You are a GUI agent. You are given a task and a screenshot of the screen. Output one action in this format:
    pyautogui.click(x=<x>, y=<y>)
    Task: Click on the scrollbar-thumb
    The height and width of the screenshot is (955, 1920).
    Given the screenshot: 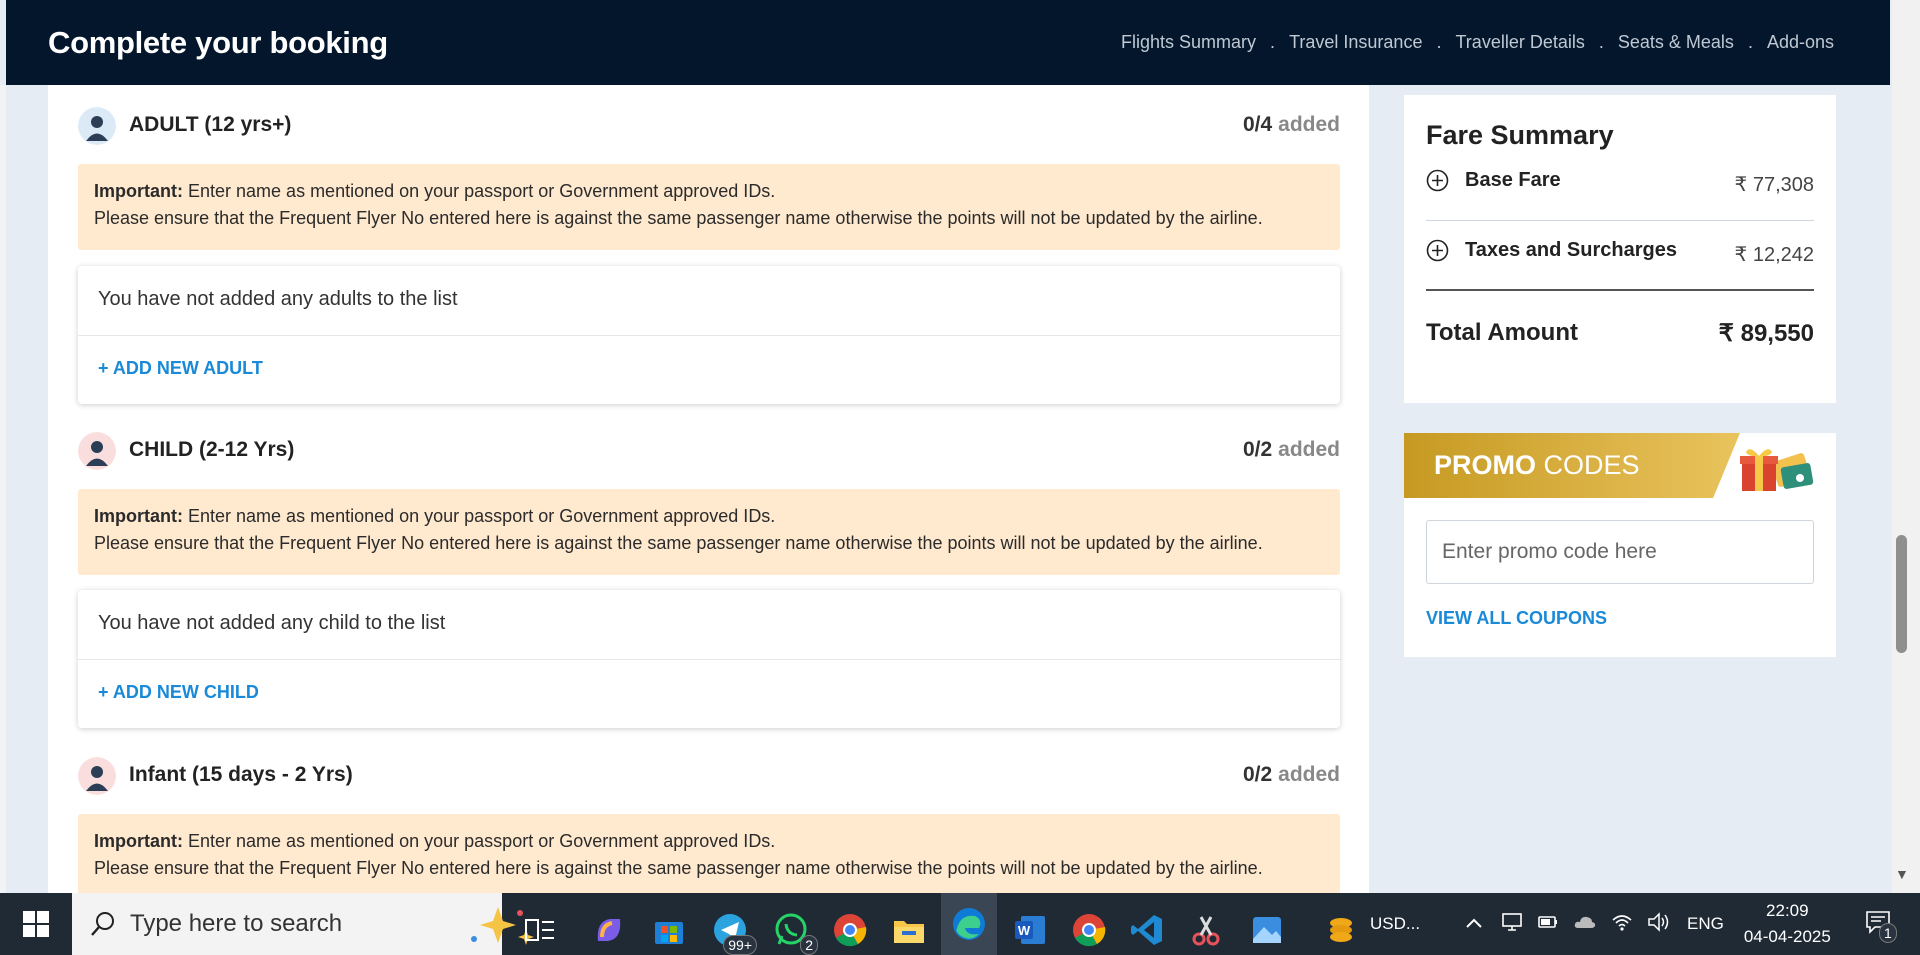 What is the action you would take?
    pyautogui.click(x=1901, y=594)
    